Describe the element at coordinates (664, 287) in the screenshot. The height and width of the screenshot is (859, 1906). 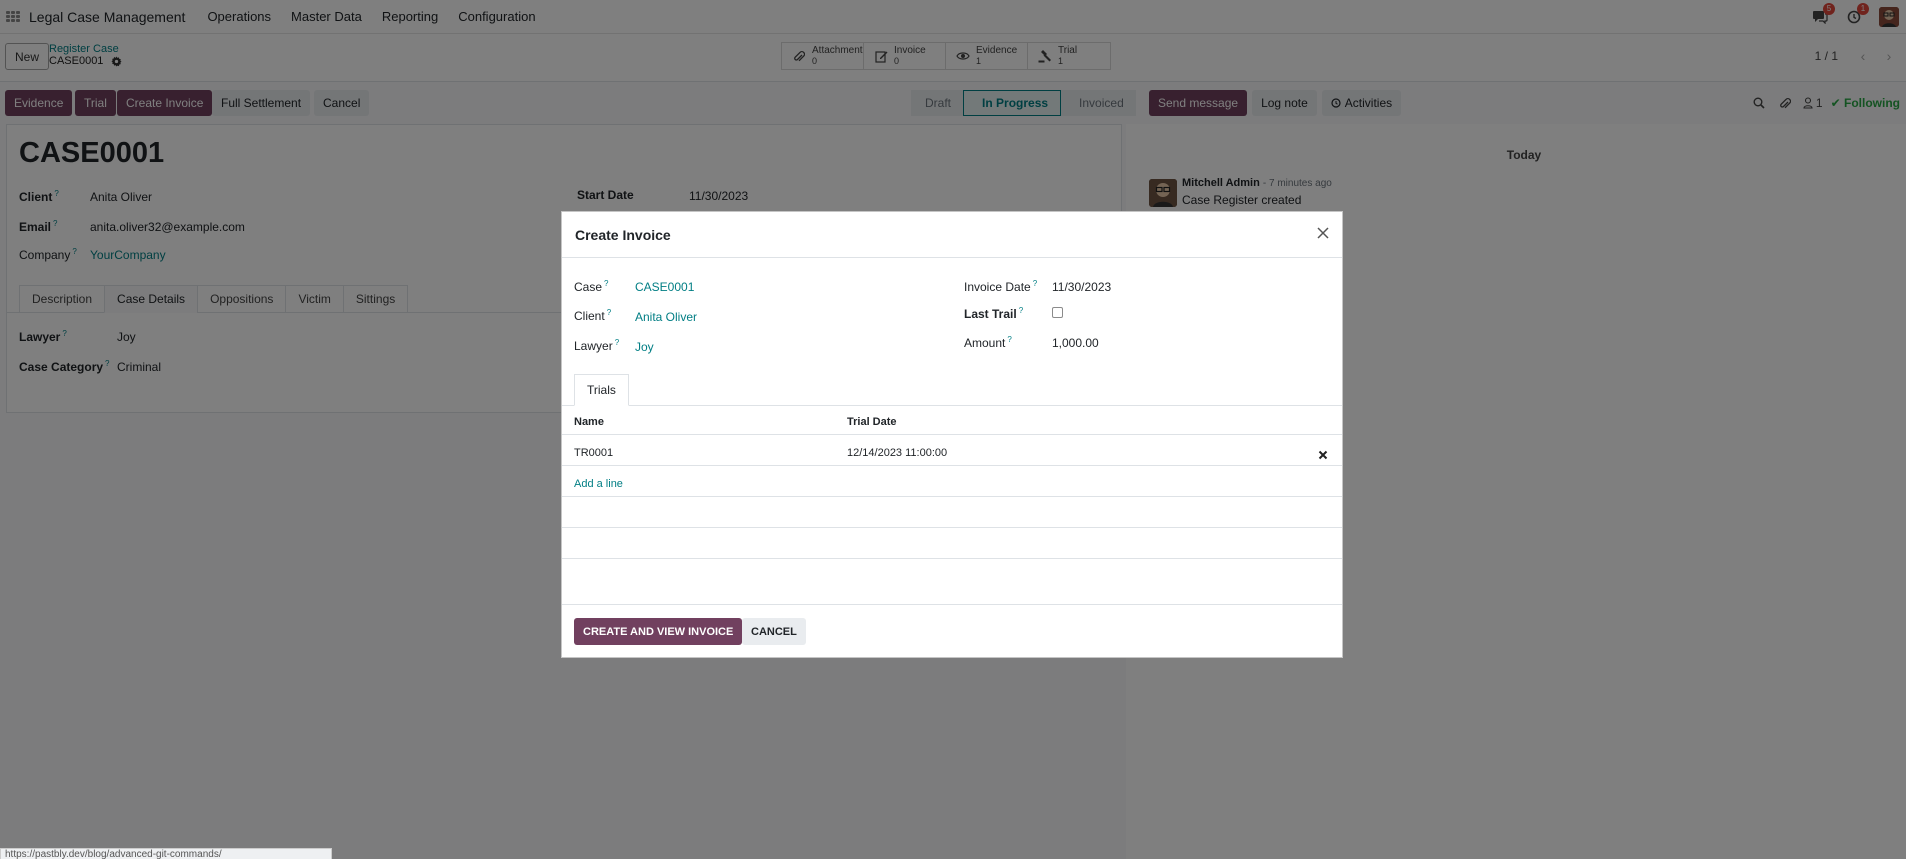
I see `modal-case-value: CASE0001` at that location.